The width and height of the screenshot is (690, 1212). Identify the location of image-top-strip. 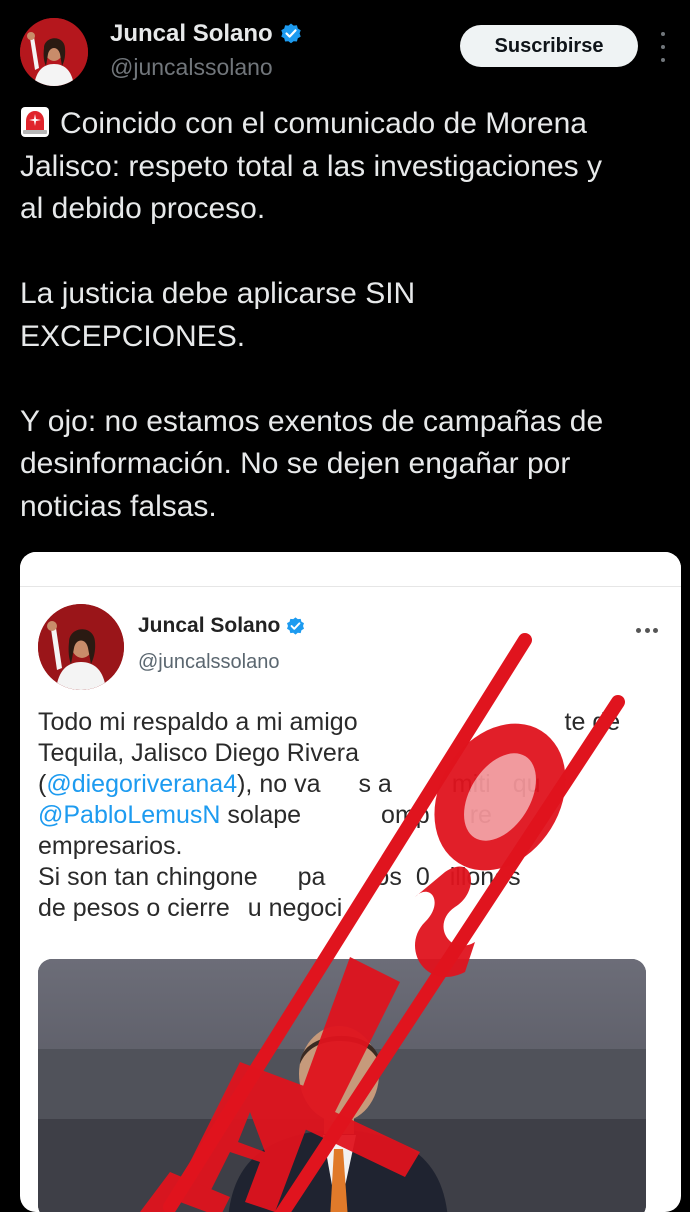
(350, 569).